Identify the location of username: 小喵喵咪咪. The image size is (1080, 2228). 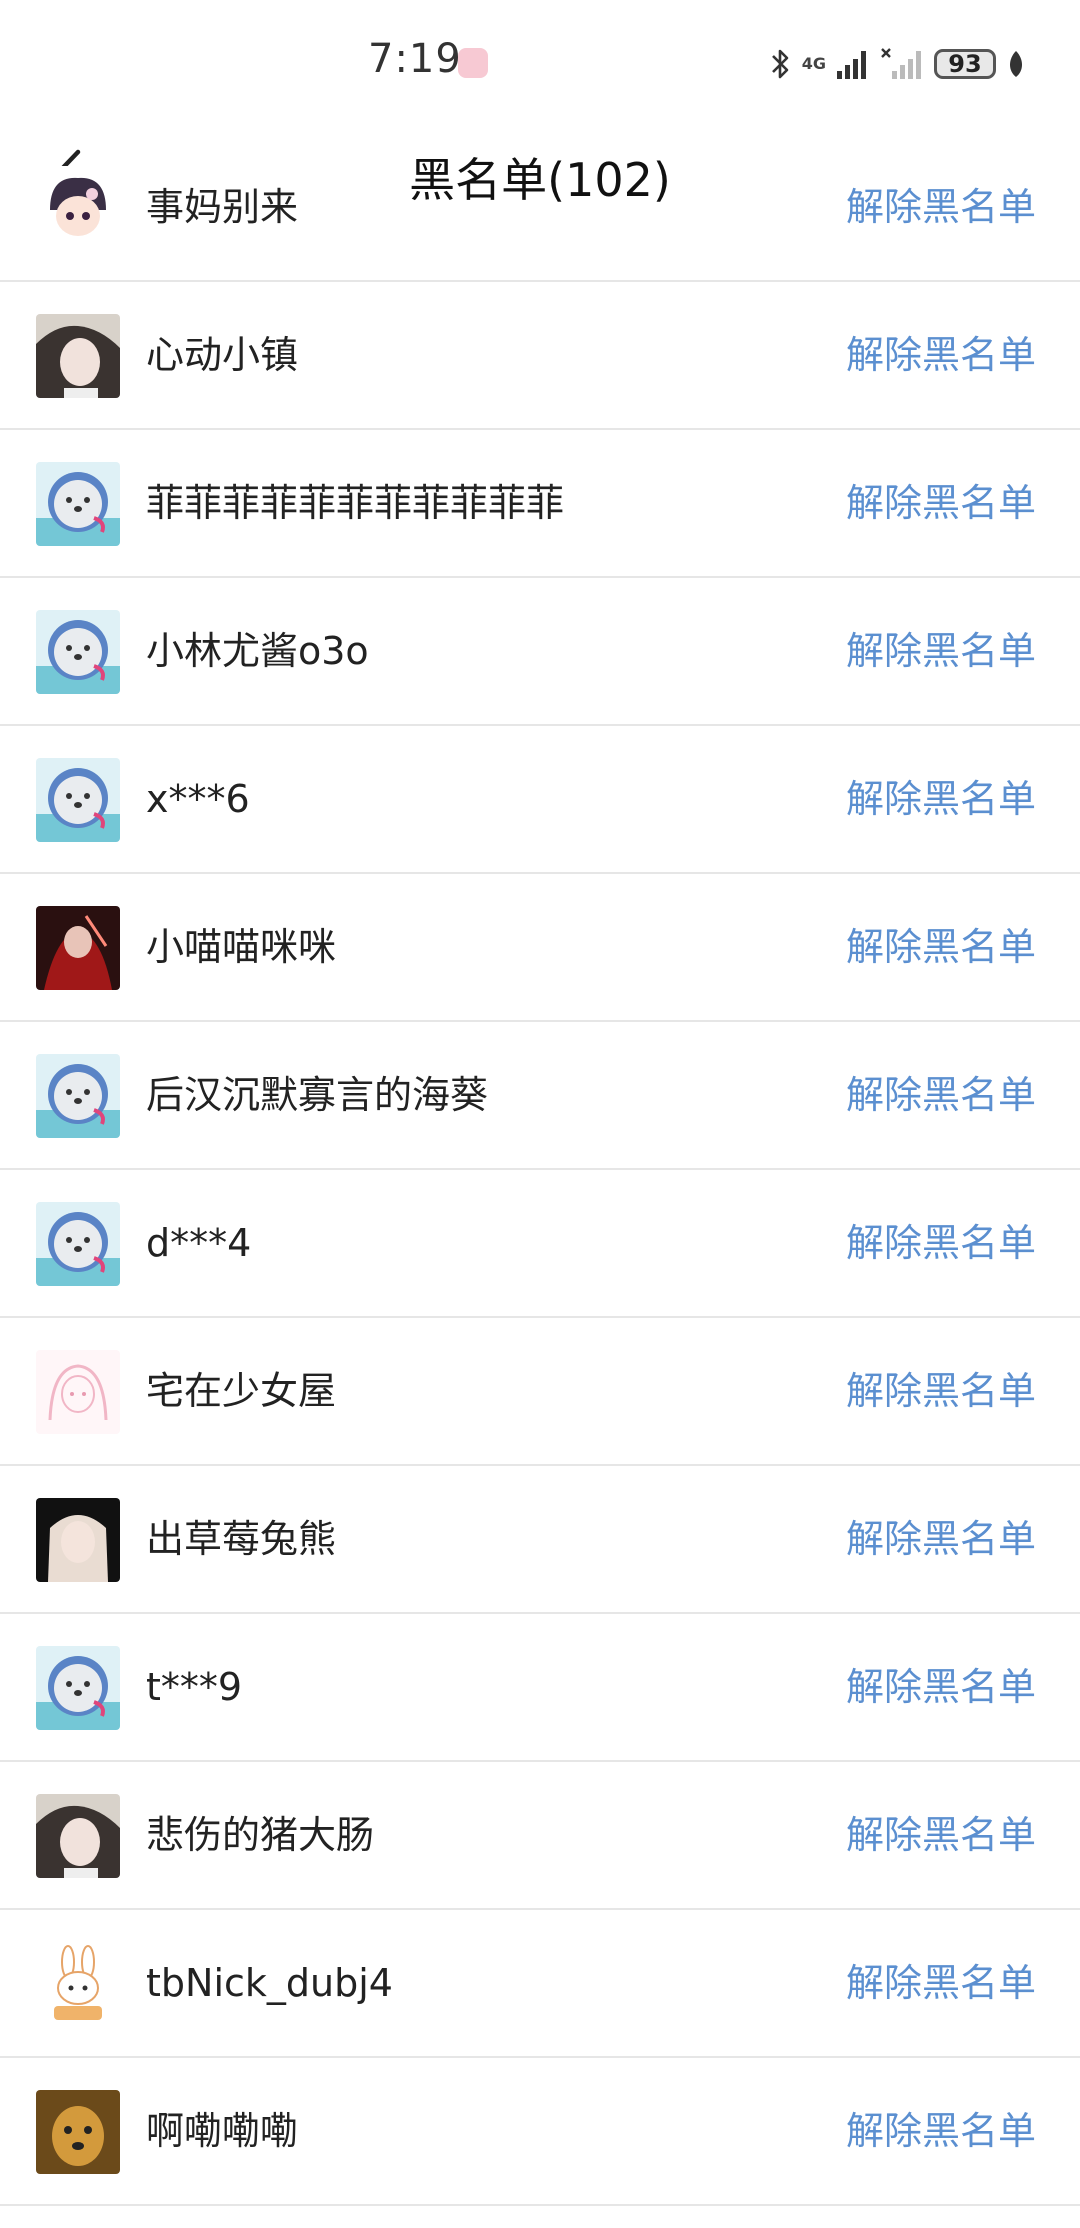
(241, 947).